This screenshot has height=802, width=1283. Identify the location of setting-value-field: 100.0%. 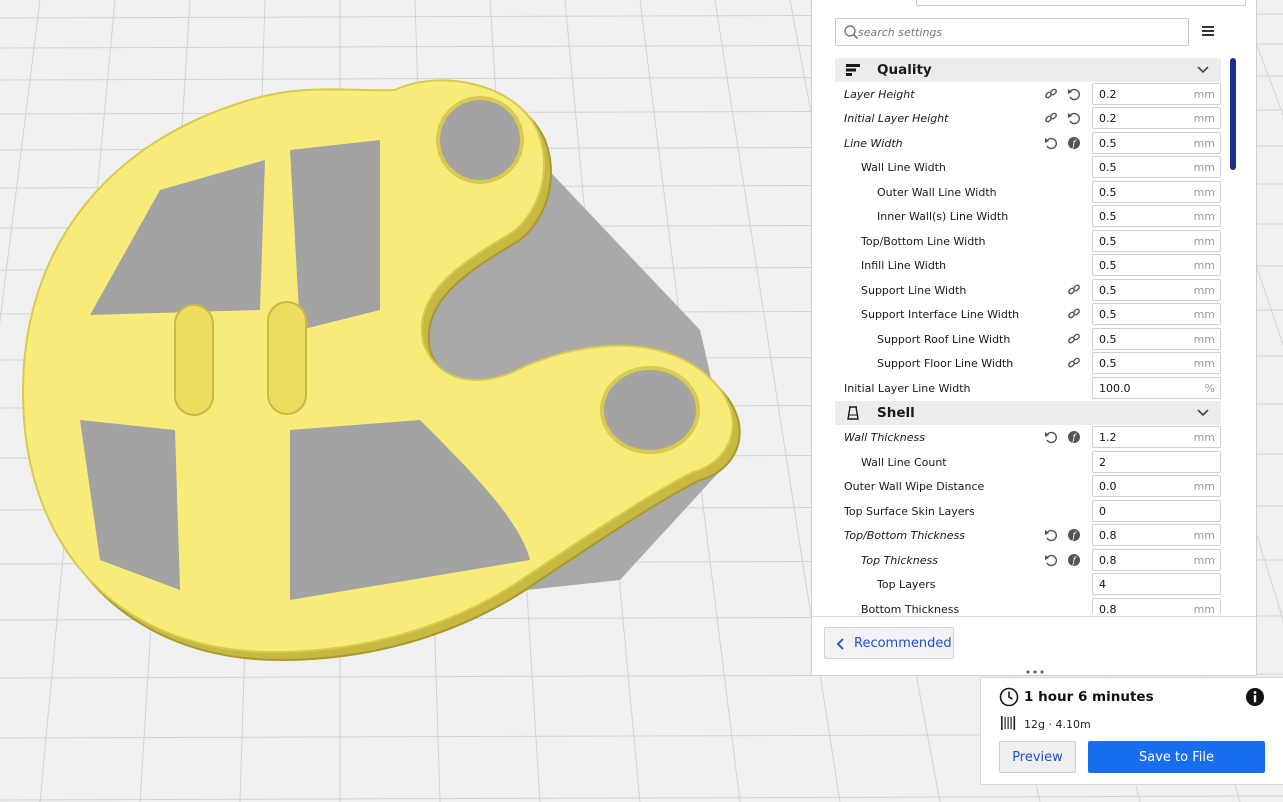
(1156, 388).